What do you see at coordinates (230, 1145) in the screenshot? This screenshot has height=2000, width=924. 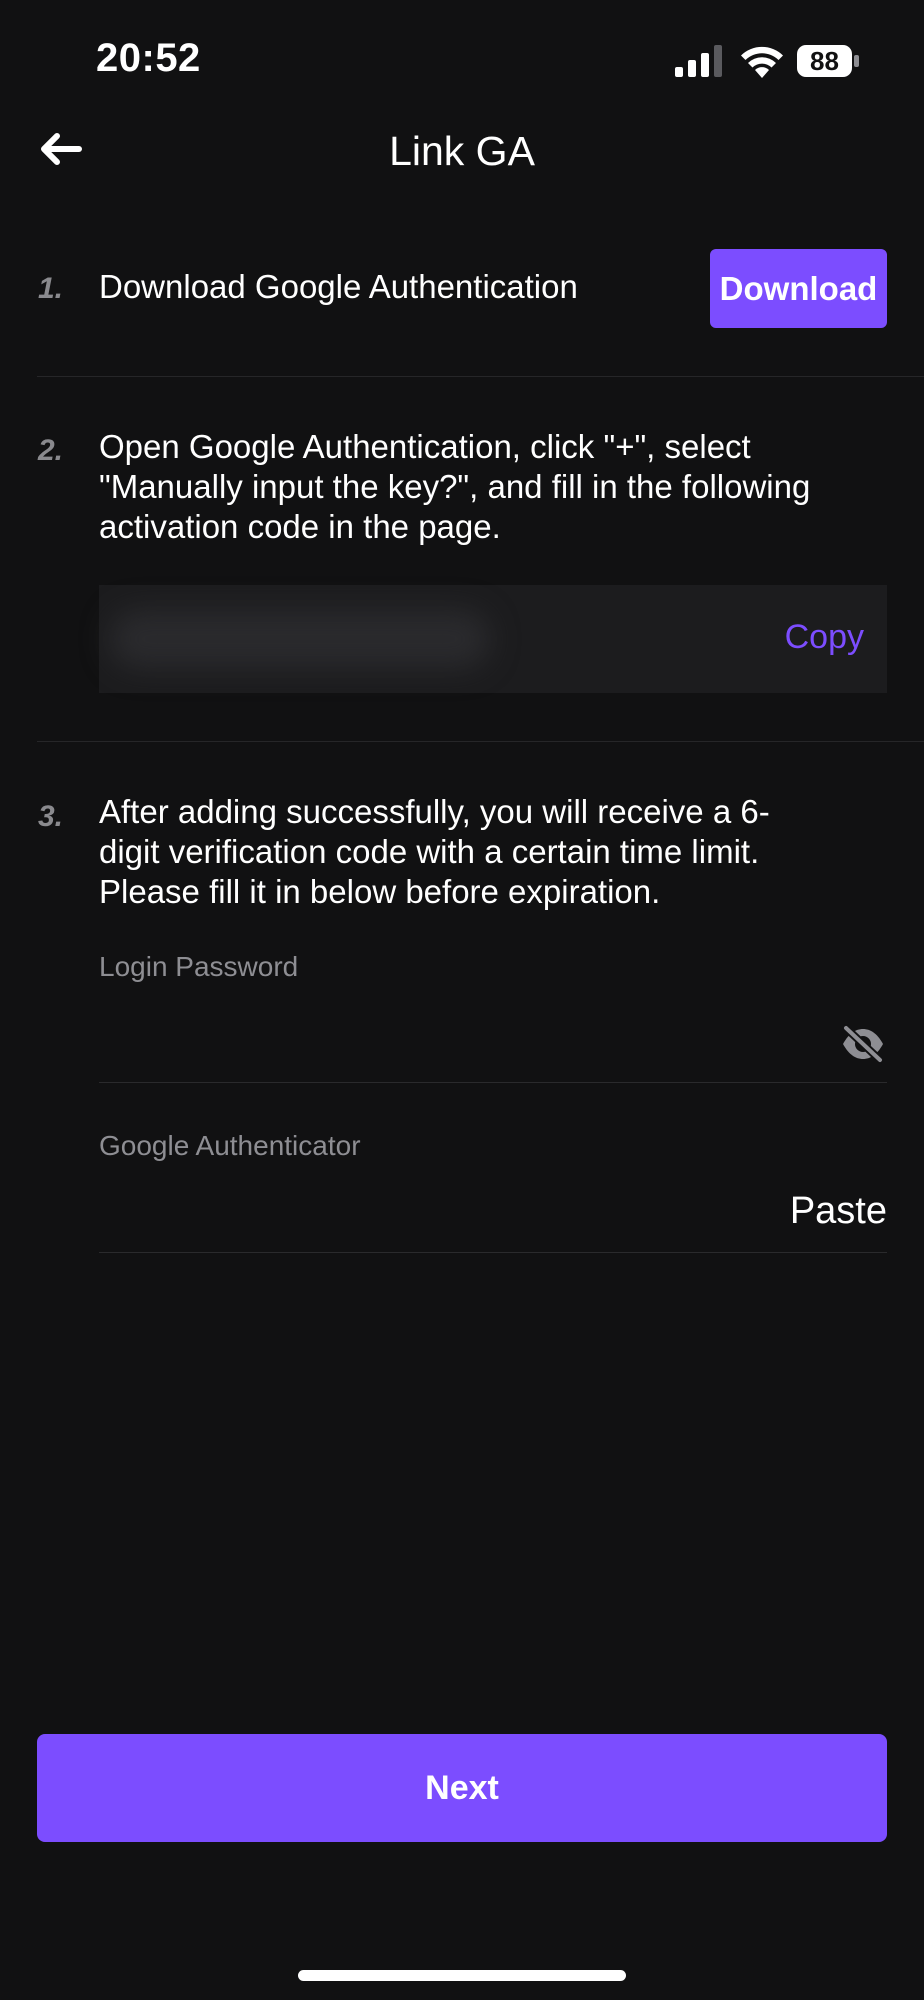 I see `ga-label: Google Authenticator` at bounding box center [230, 1145].